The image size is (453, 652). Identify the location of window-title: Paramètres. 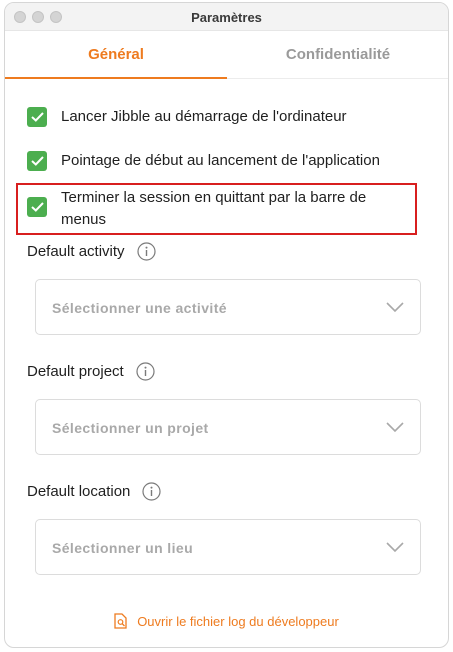
(226, 17).